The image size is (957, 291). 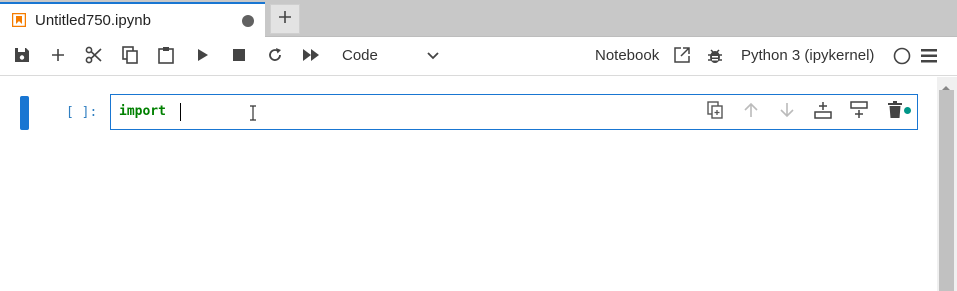 I want to click on restart-button, so click(x=275, y=57).